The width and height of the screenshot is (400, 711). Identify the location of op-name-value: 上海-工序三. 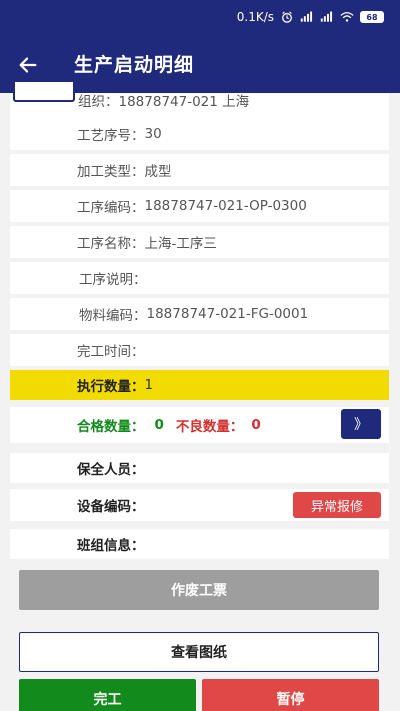
(180, 244).